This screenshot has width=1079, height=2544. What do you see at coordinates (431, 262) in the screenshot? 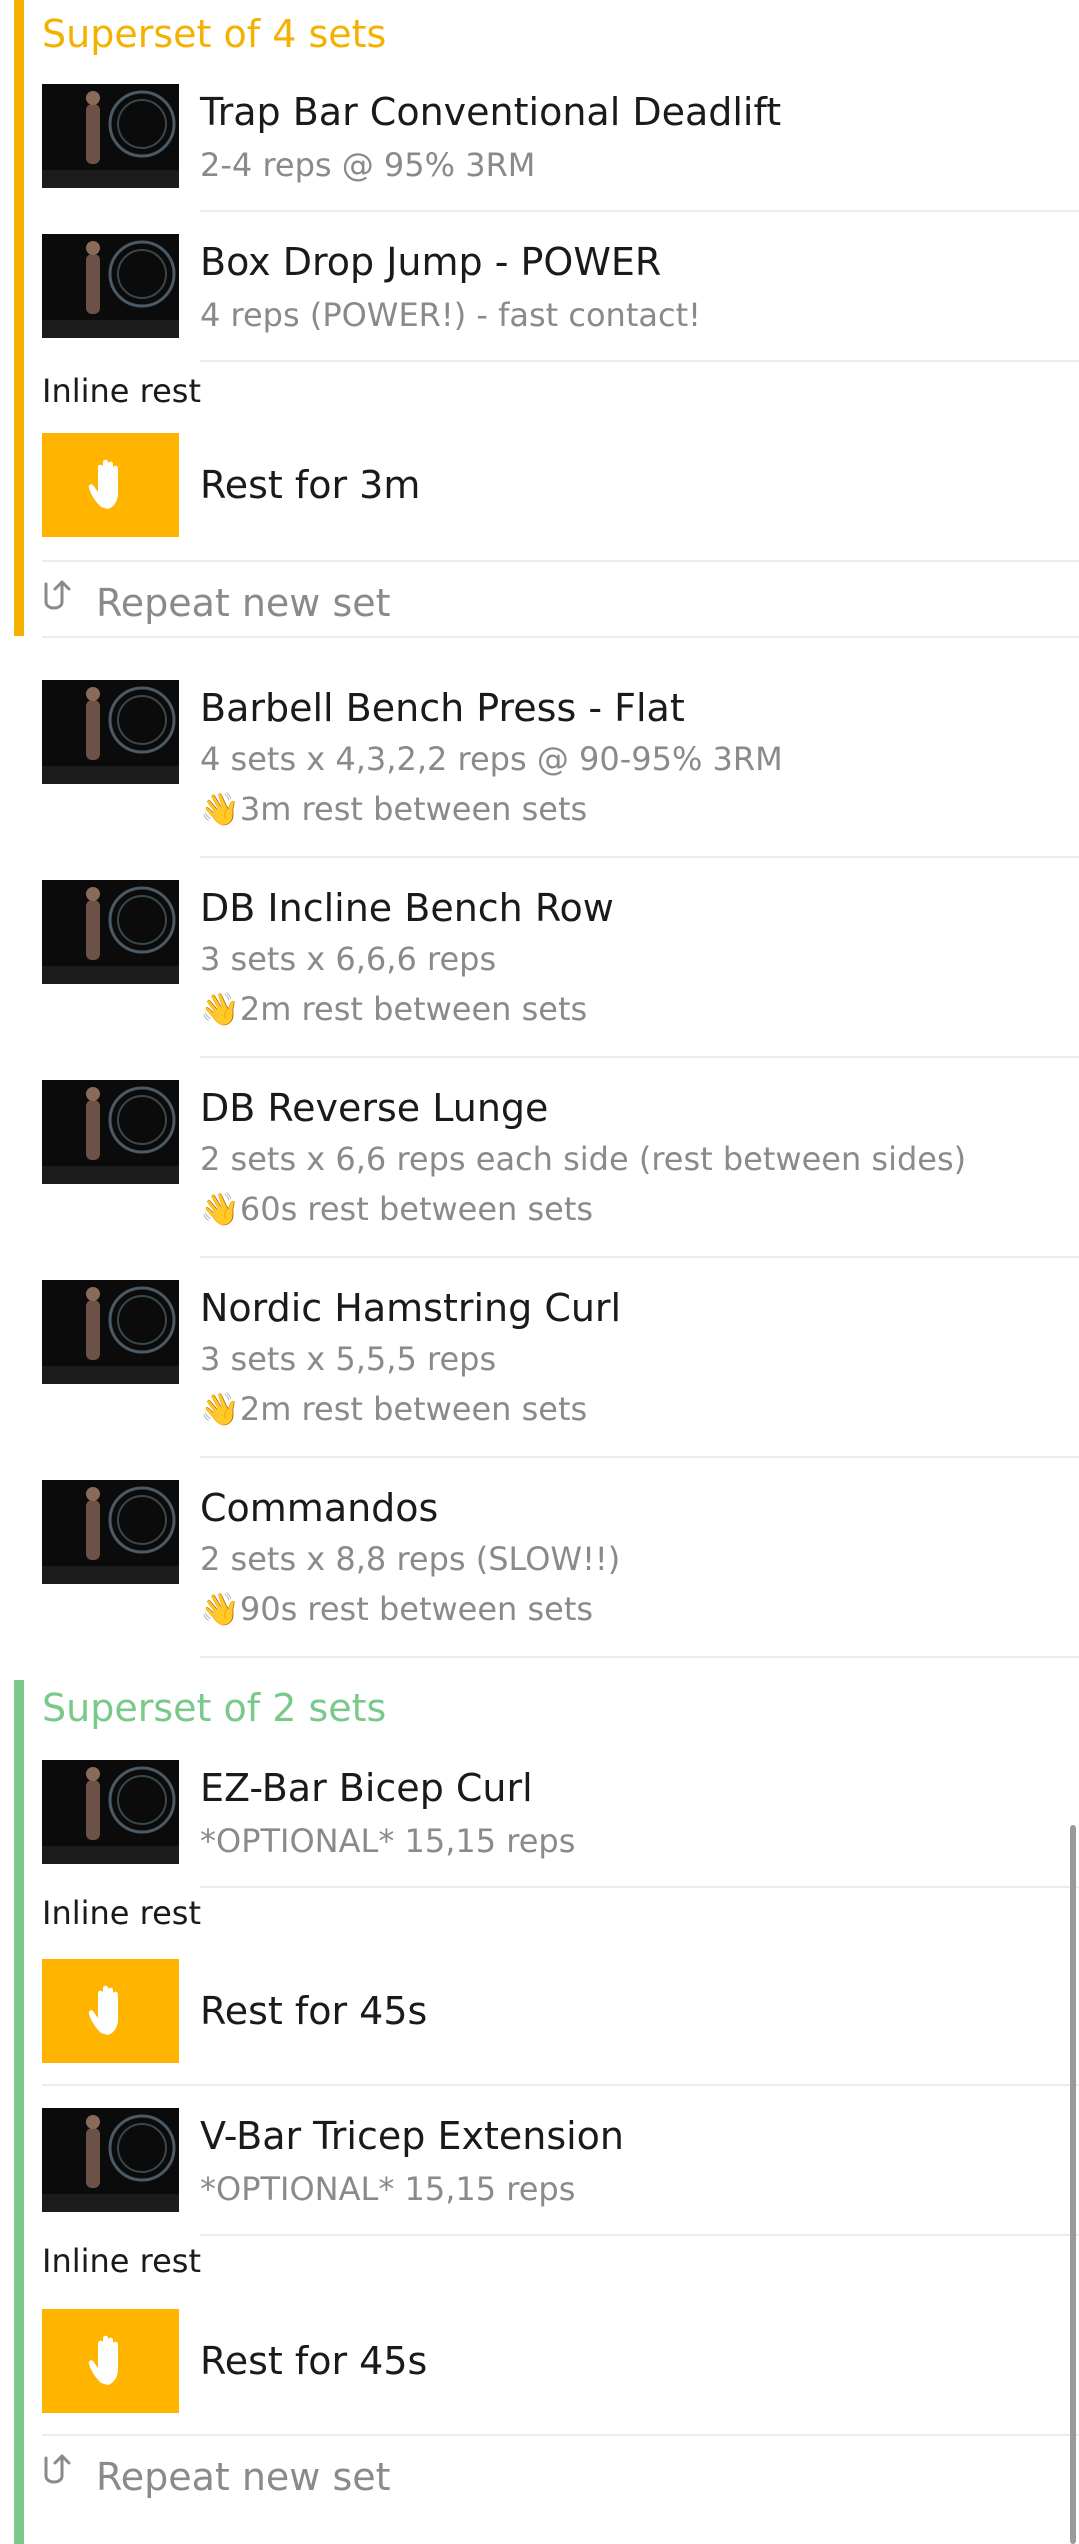
I see `exercise-title: Box Drop Jump - POWER` at bounding box center [431, 262].